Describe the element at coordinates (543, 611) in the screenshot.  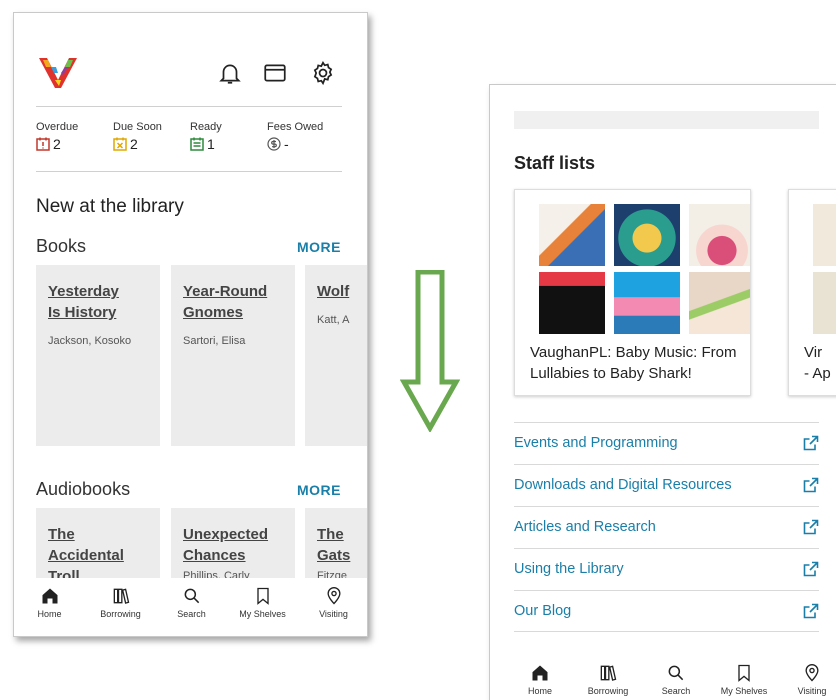
I see `link-label: Our Blog` at that location.